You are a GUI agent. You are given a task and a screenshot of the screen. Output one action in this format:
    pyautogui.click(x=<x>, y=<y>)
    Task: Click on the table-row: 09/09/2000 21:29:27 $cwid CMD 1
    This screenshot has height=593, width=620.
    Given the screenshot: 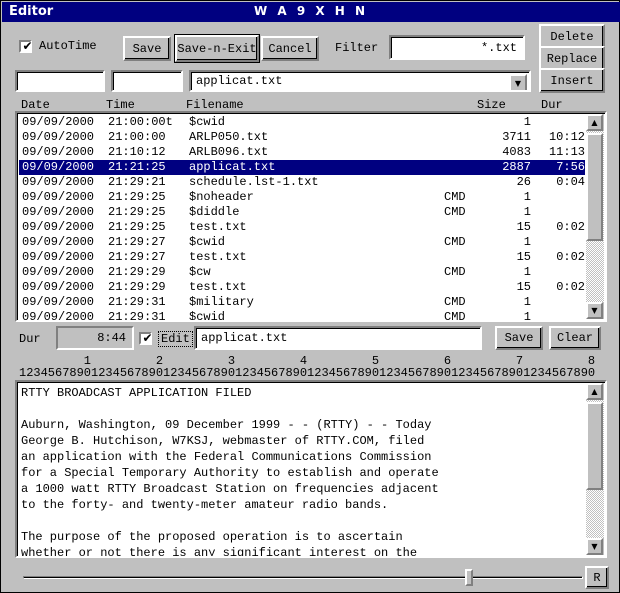 What is the action you would take?
    pyautogui.click(x=302, y=242)
    